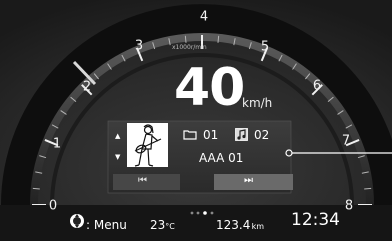  I want to click on menu-label: : Menu, so click(106, 225).